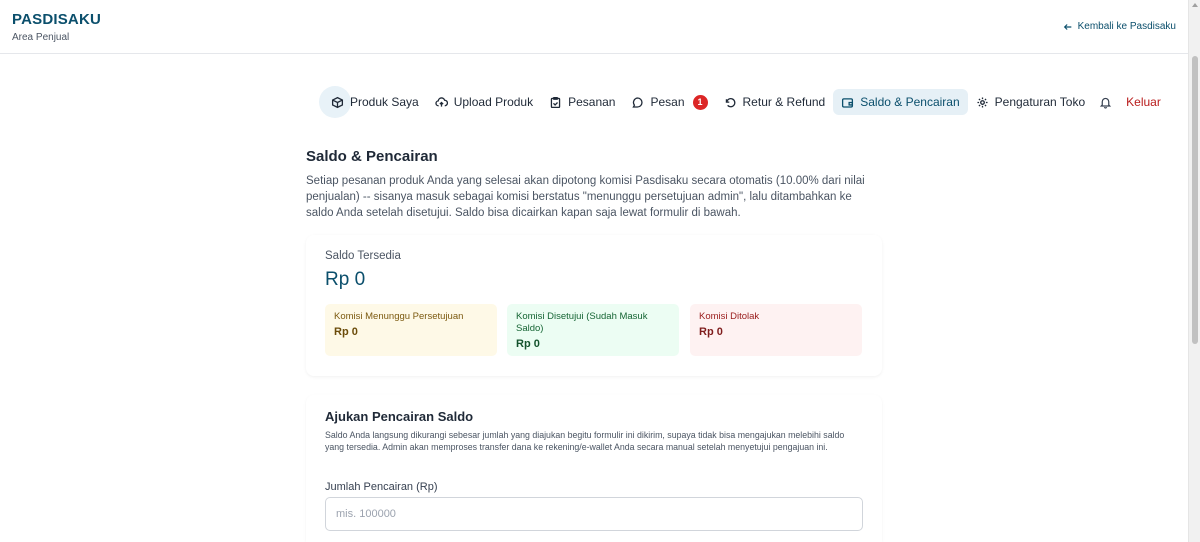 The width and height of the screenshot is (1200, 542). Describe the element at coordinates (582, 322) in the screenshot. I see `stat-label: Komisi Disetujui (Sudah Masuk Saldo)` at that location.